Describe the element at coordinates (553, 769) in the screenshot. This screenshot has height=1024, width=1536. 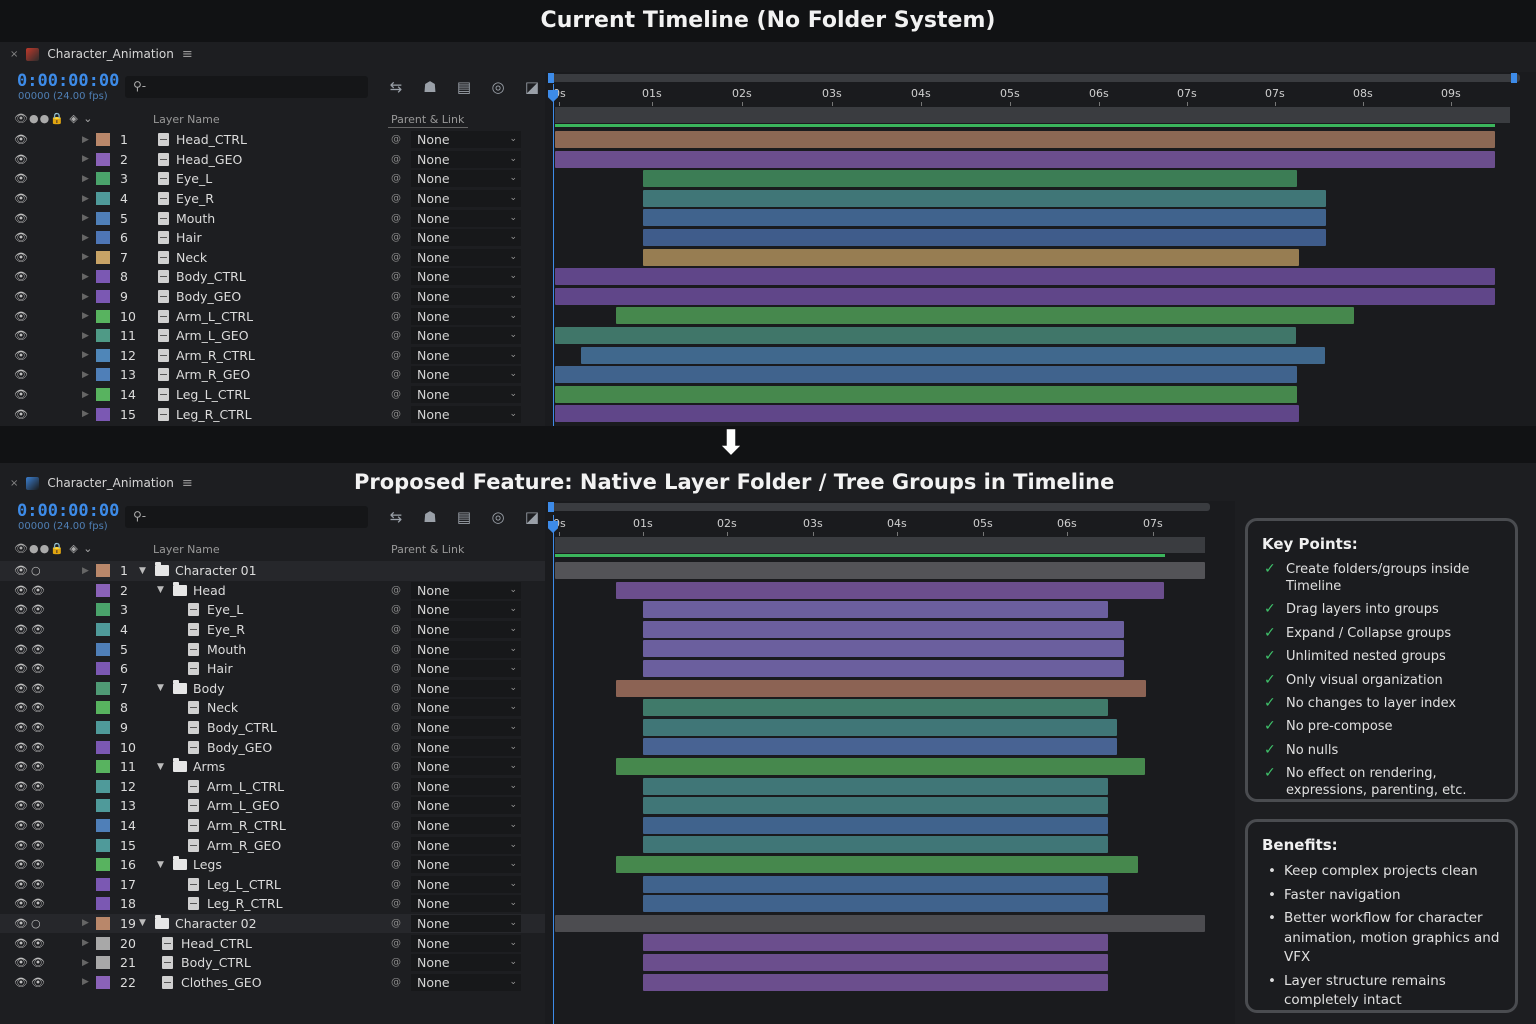
I see `playhead` at that location.